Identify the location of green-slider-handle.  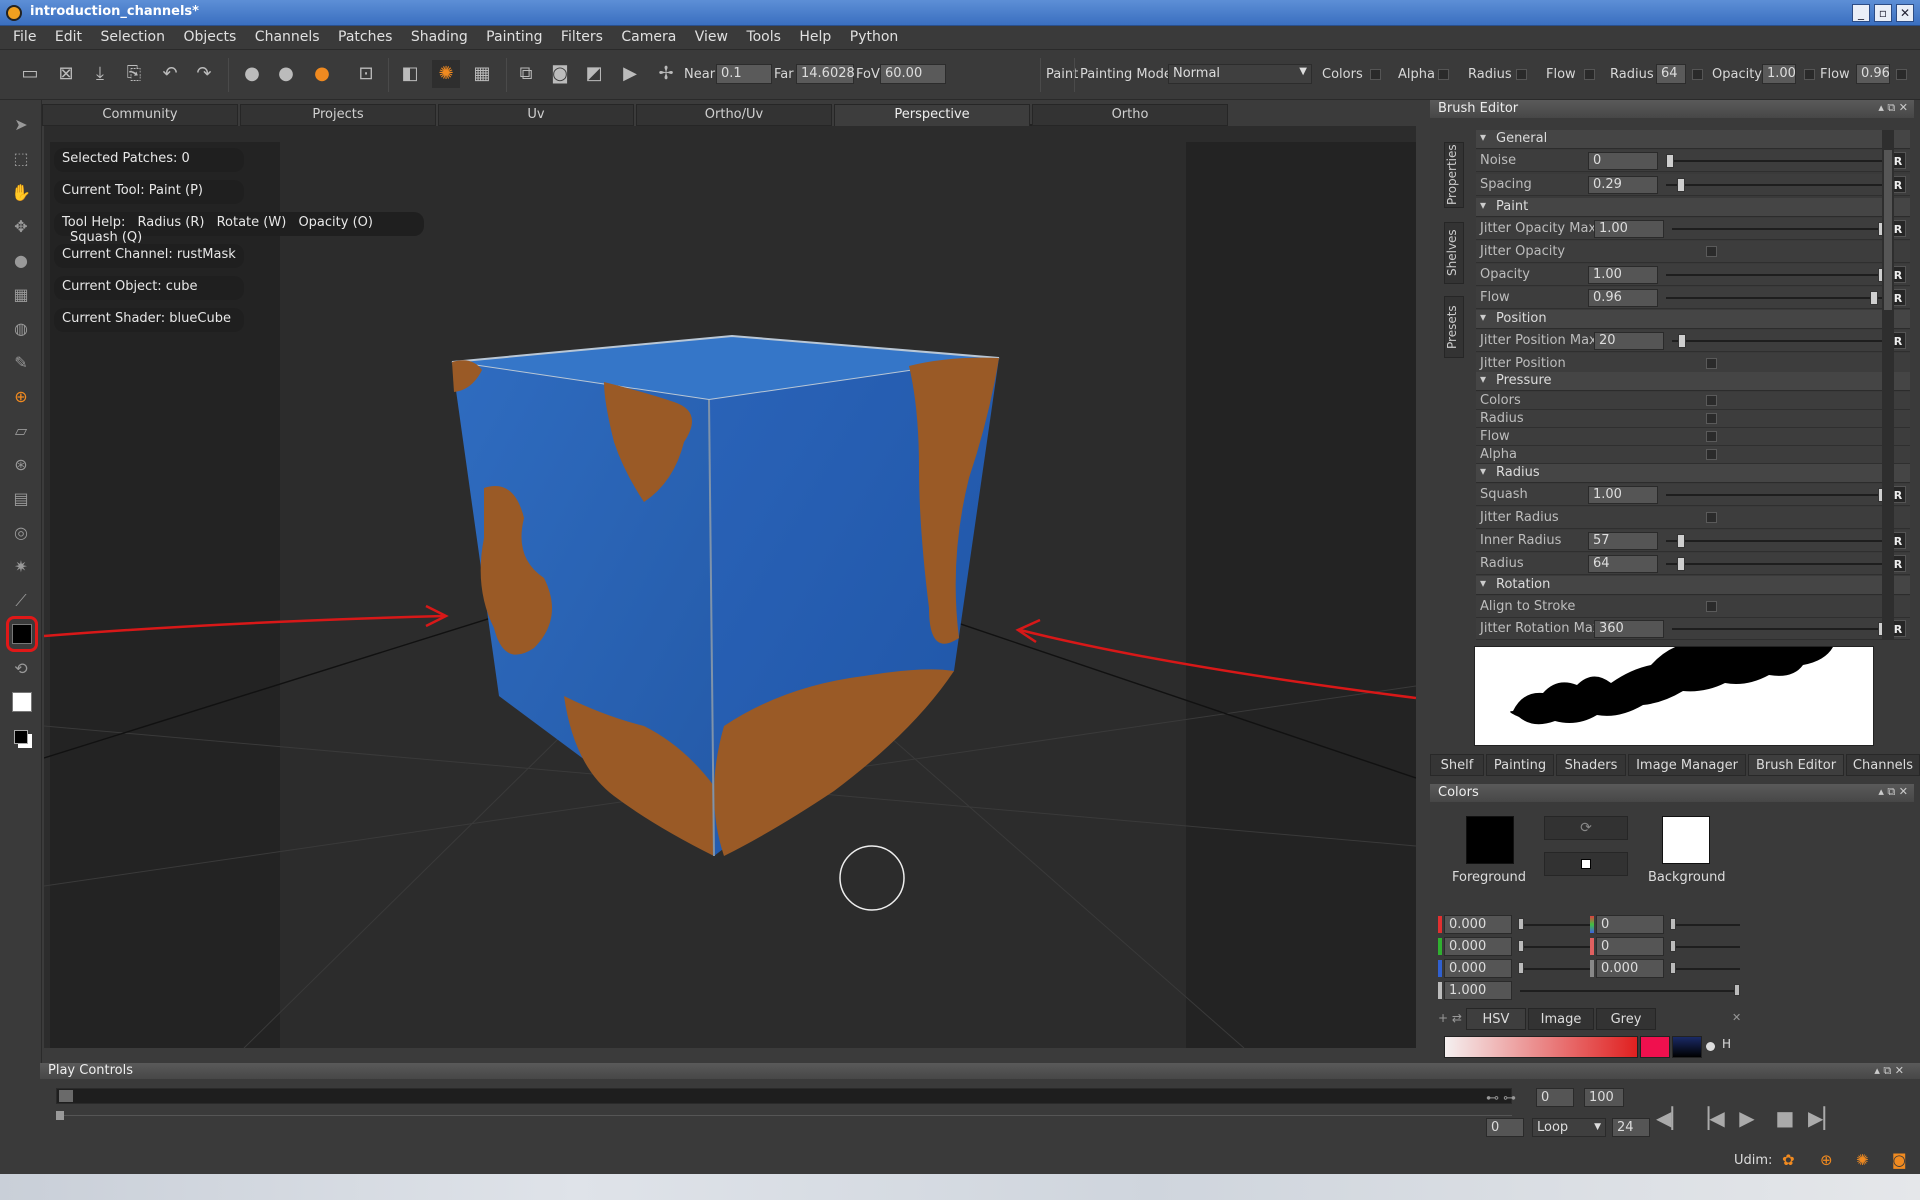
(1521, 946).